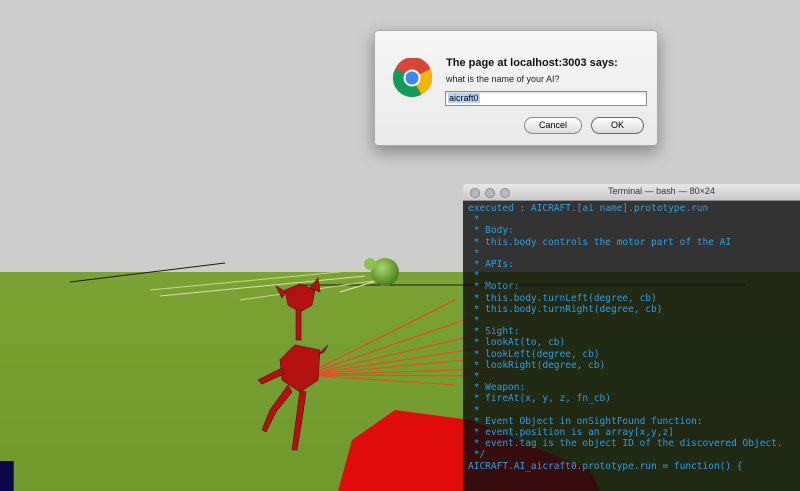  I want to click on terminal-line: * this.body.turnRight(degree, cb), so click(565, 309).